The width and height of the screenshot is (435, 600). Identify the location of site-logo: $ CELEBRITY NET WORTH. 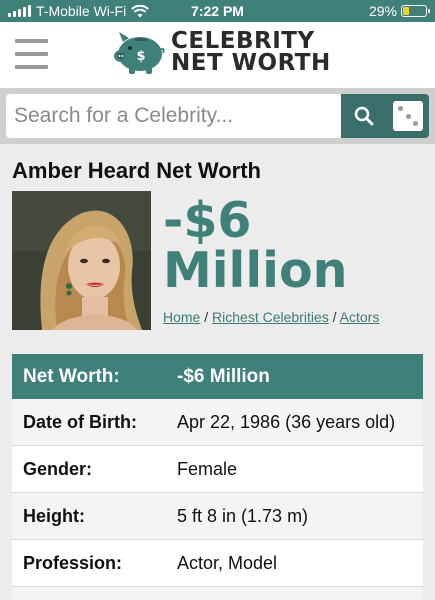
(222, 52).